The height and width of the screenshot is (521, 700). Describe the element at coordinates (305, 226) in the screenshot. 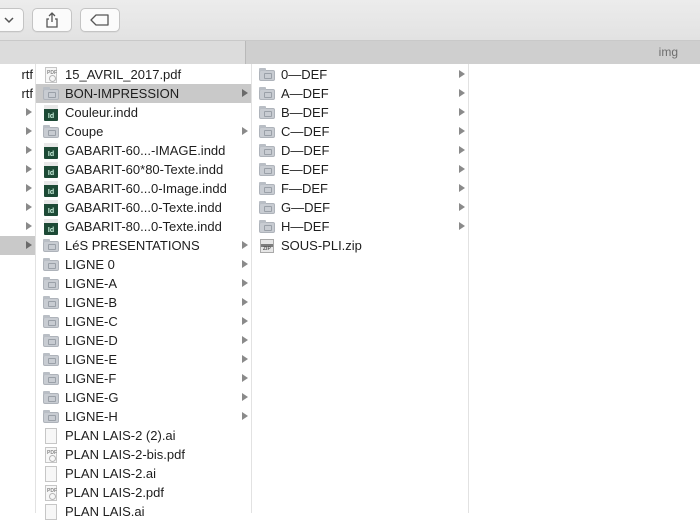

I see `item-name: H—DEF` at that location.